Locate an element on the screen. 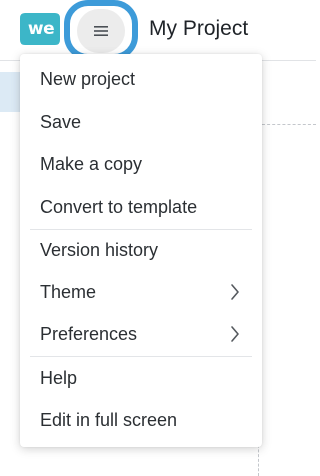 The width and height of the screenshot is (320, 476). menu-item-new-project: New project is located at coordinates (141, 79).